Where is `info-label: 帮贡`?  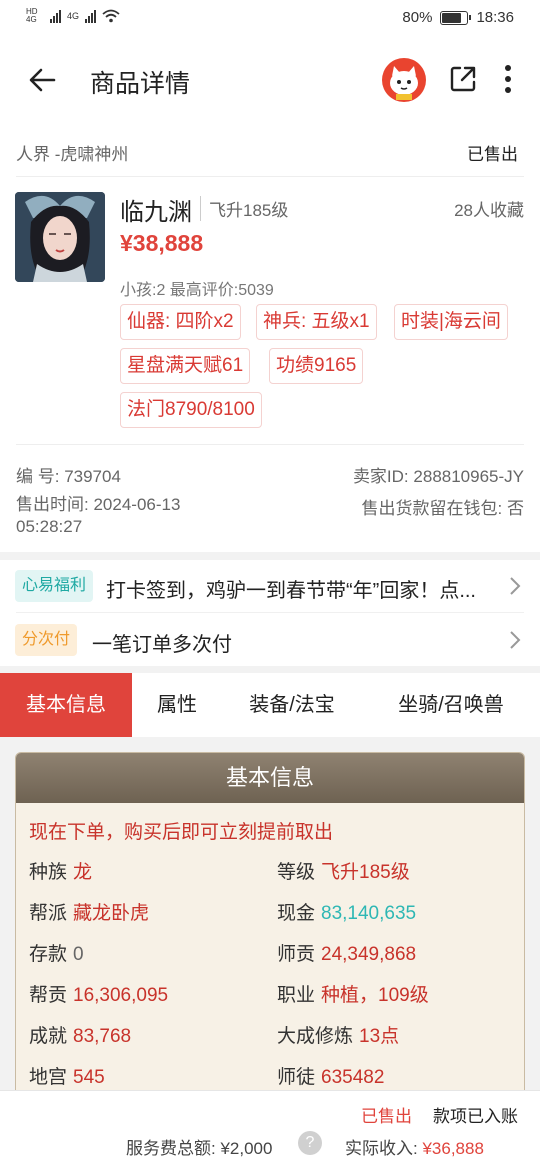 info-label: 帮贡 is located at coordinates (48, 995).